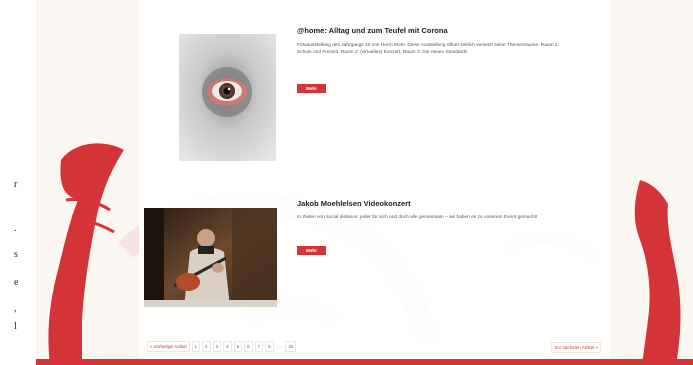  Describe the element at coordinates (210, 257) in the screenshot. I see `post-thumbnail-guitarist` at that location.